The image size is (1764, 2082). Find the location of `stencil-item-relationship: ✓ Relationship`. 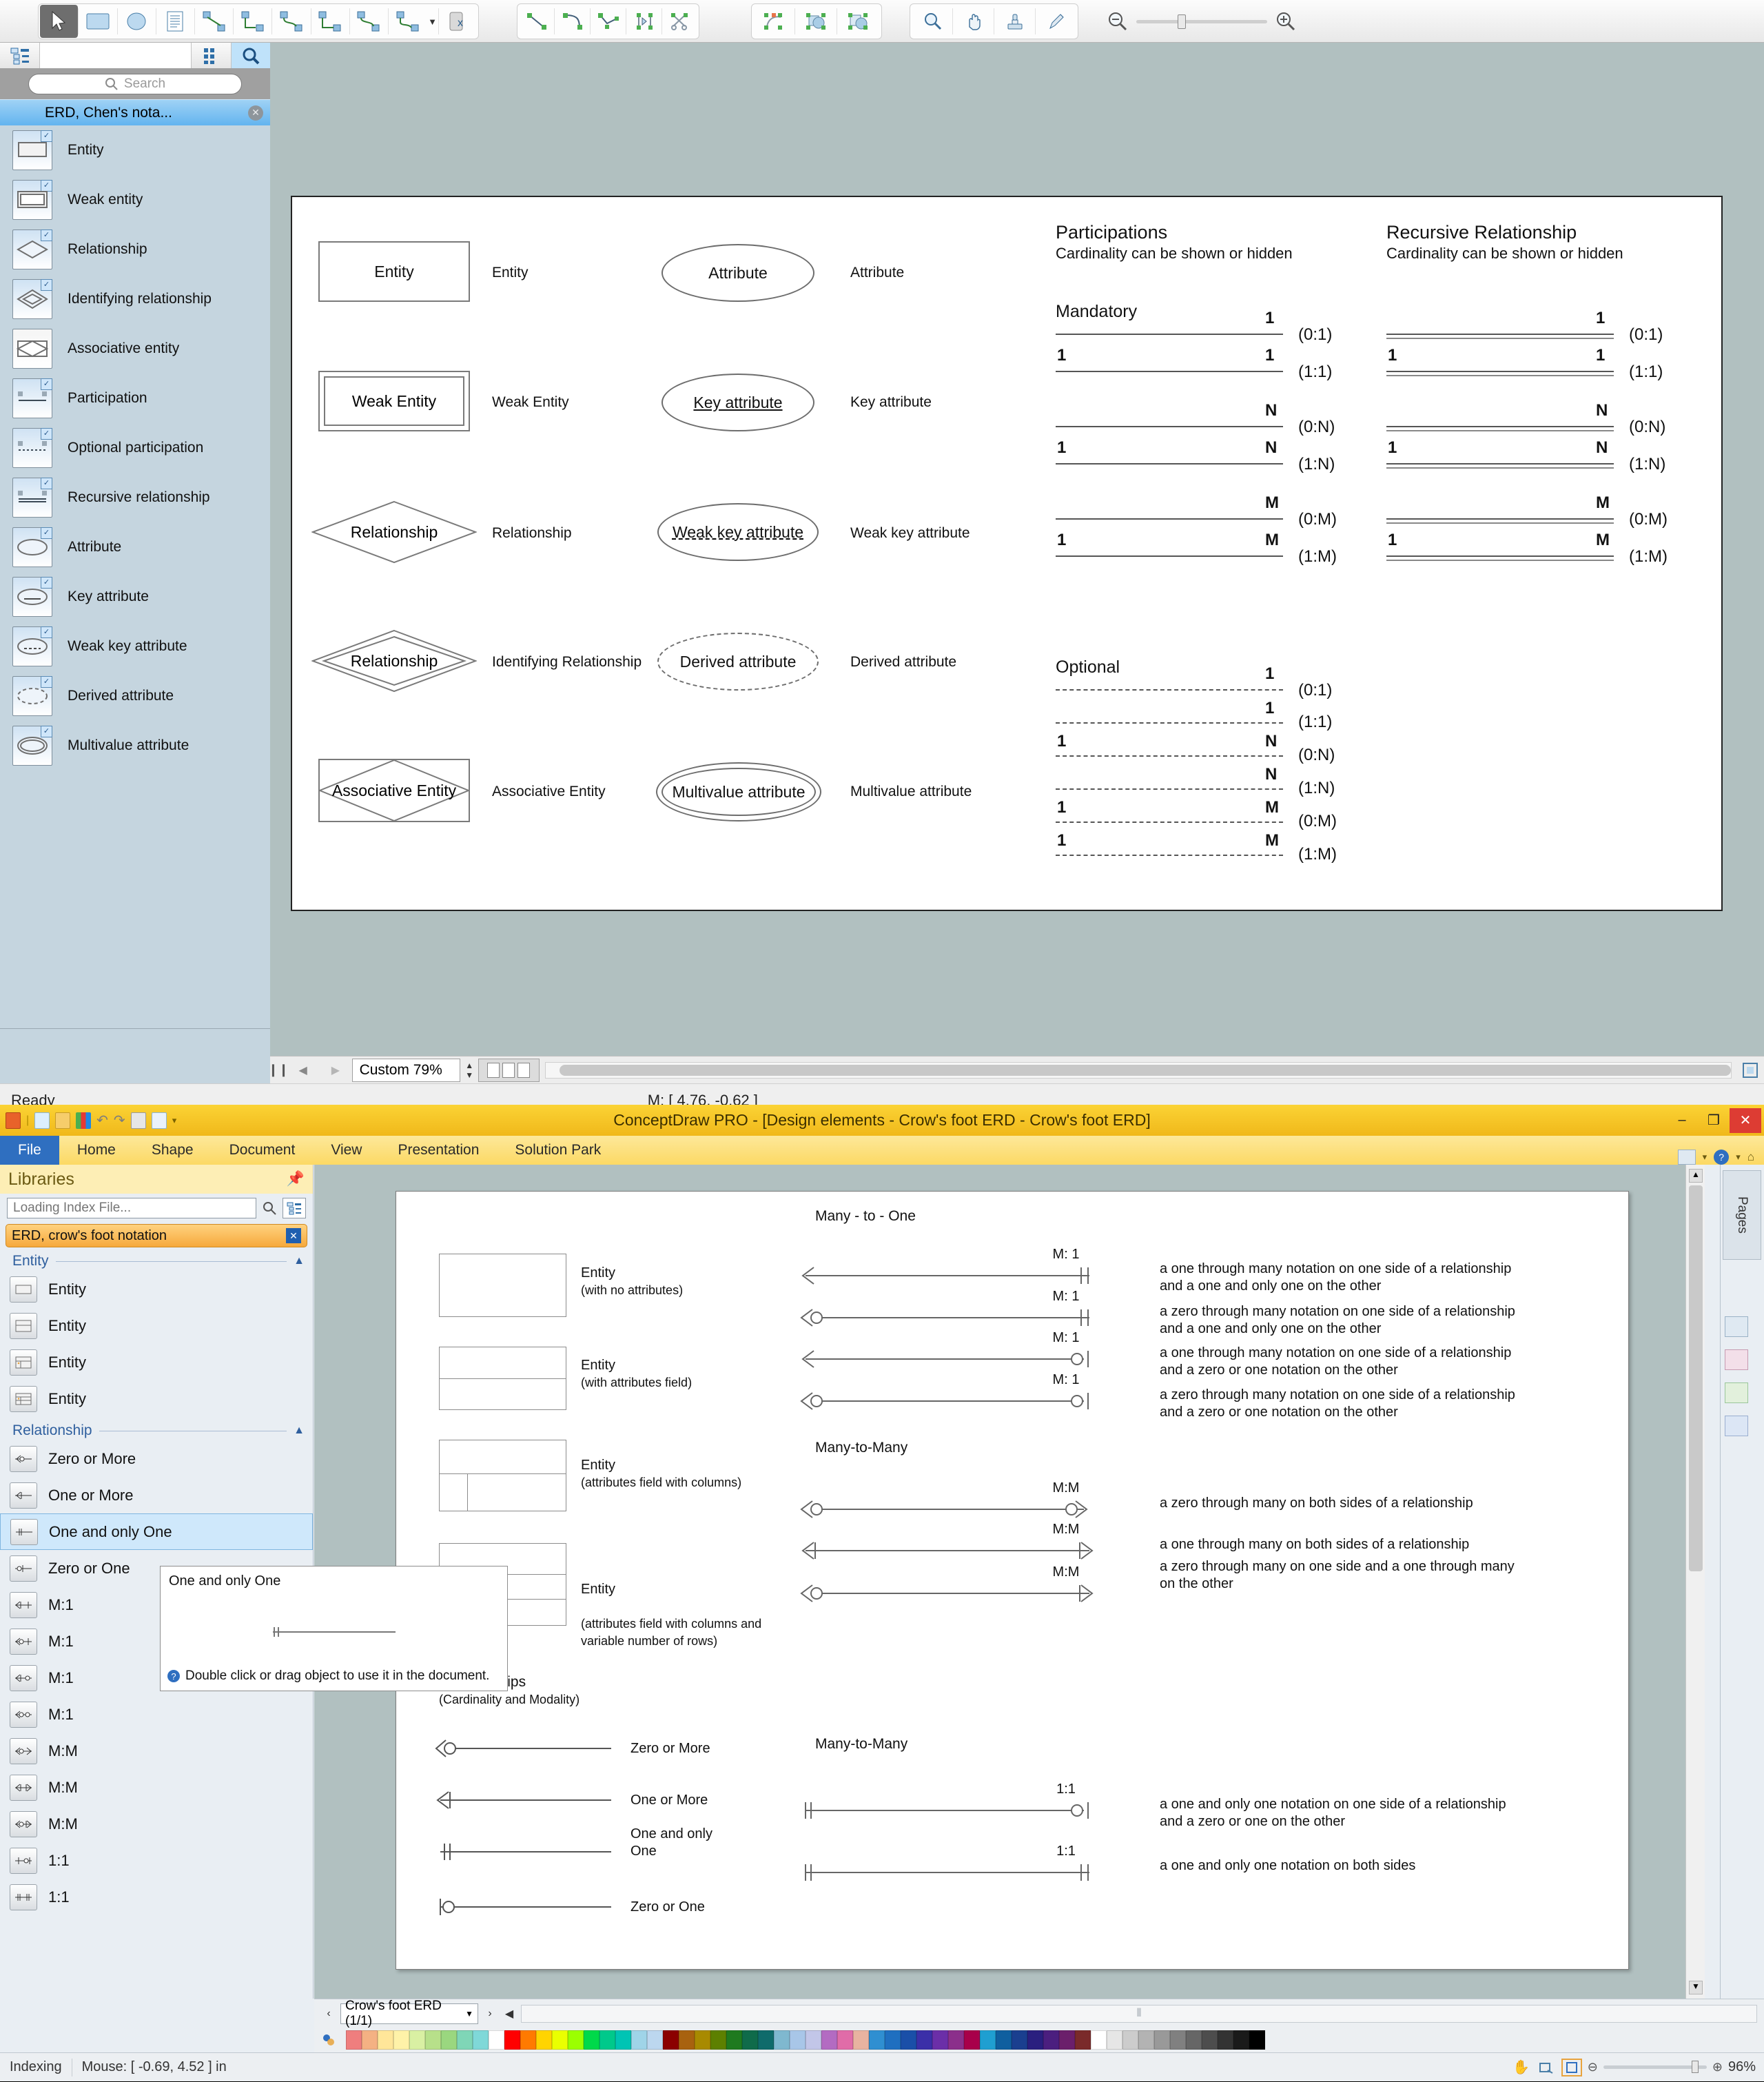

stencil-item-relationship: ✓ Relationship is located at coordinates (135, 249).